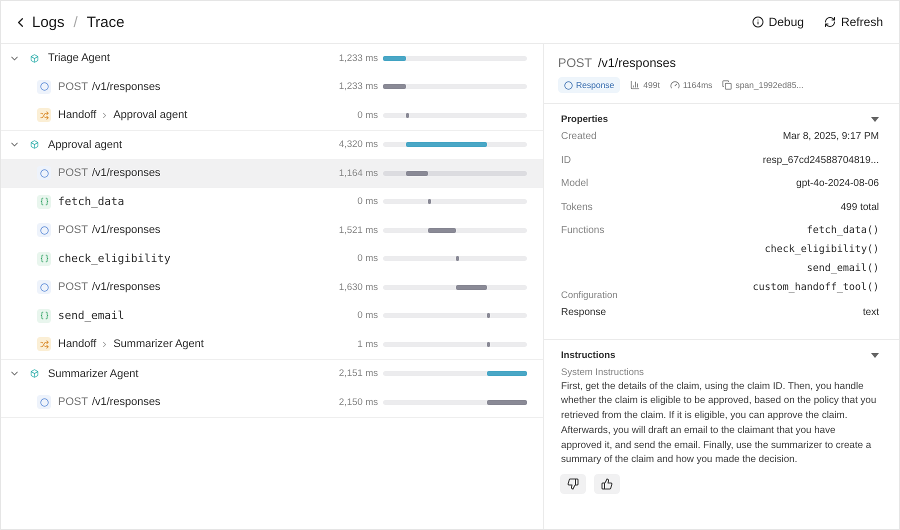 The image size is (900, 530). What do you see at coordinates (85, 144) in the screenshot?
I see `span-name: Approval agent` at bounding box center [85, 144].